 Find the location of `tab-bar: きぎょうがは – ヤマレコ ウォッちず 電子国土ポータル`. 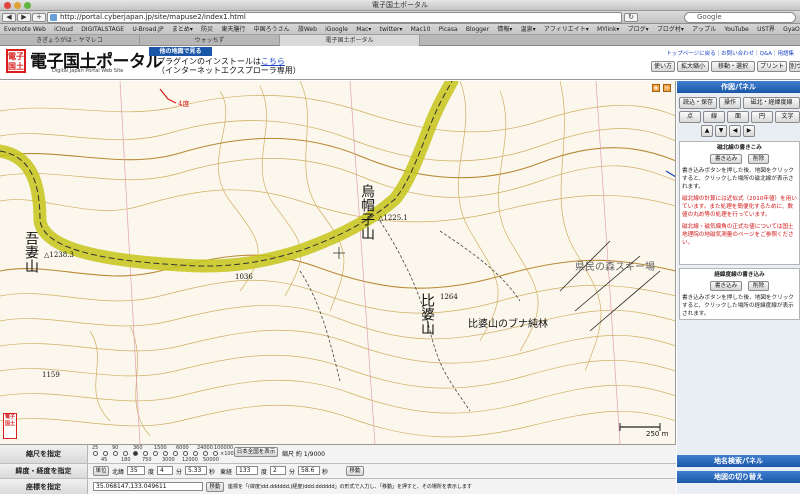

tab-bar: きぎょうがは – ヤマレコ ウォッちず 電子国土ポータル is located at coordinates (400, 40).